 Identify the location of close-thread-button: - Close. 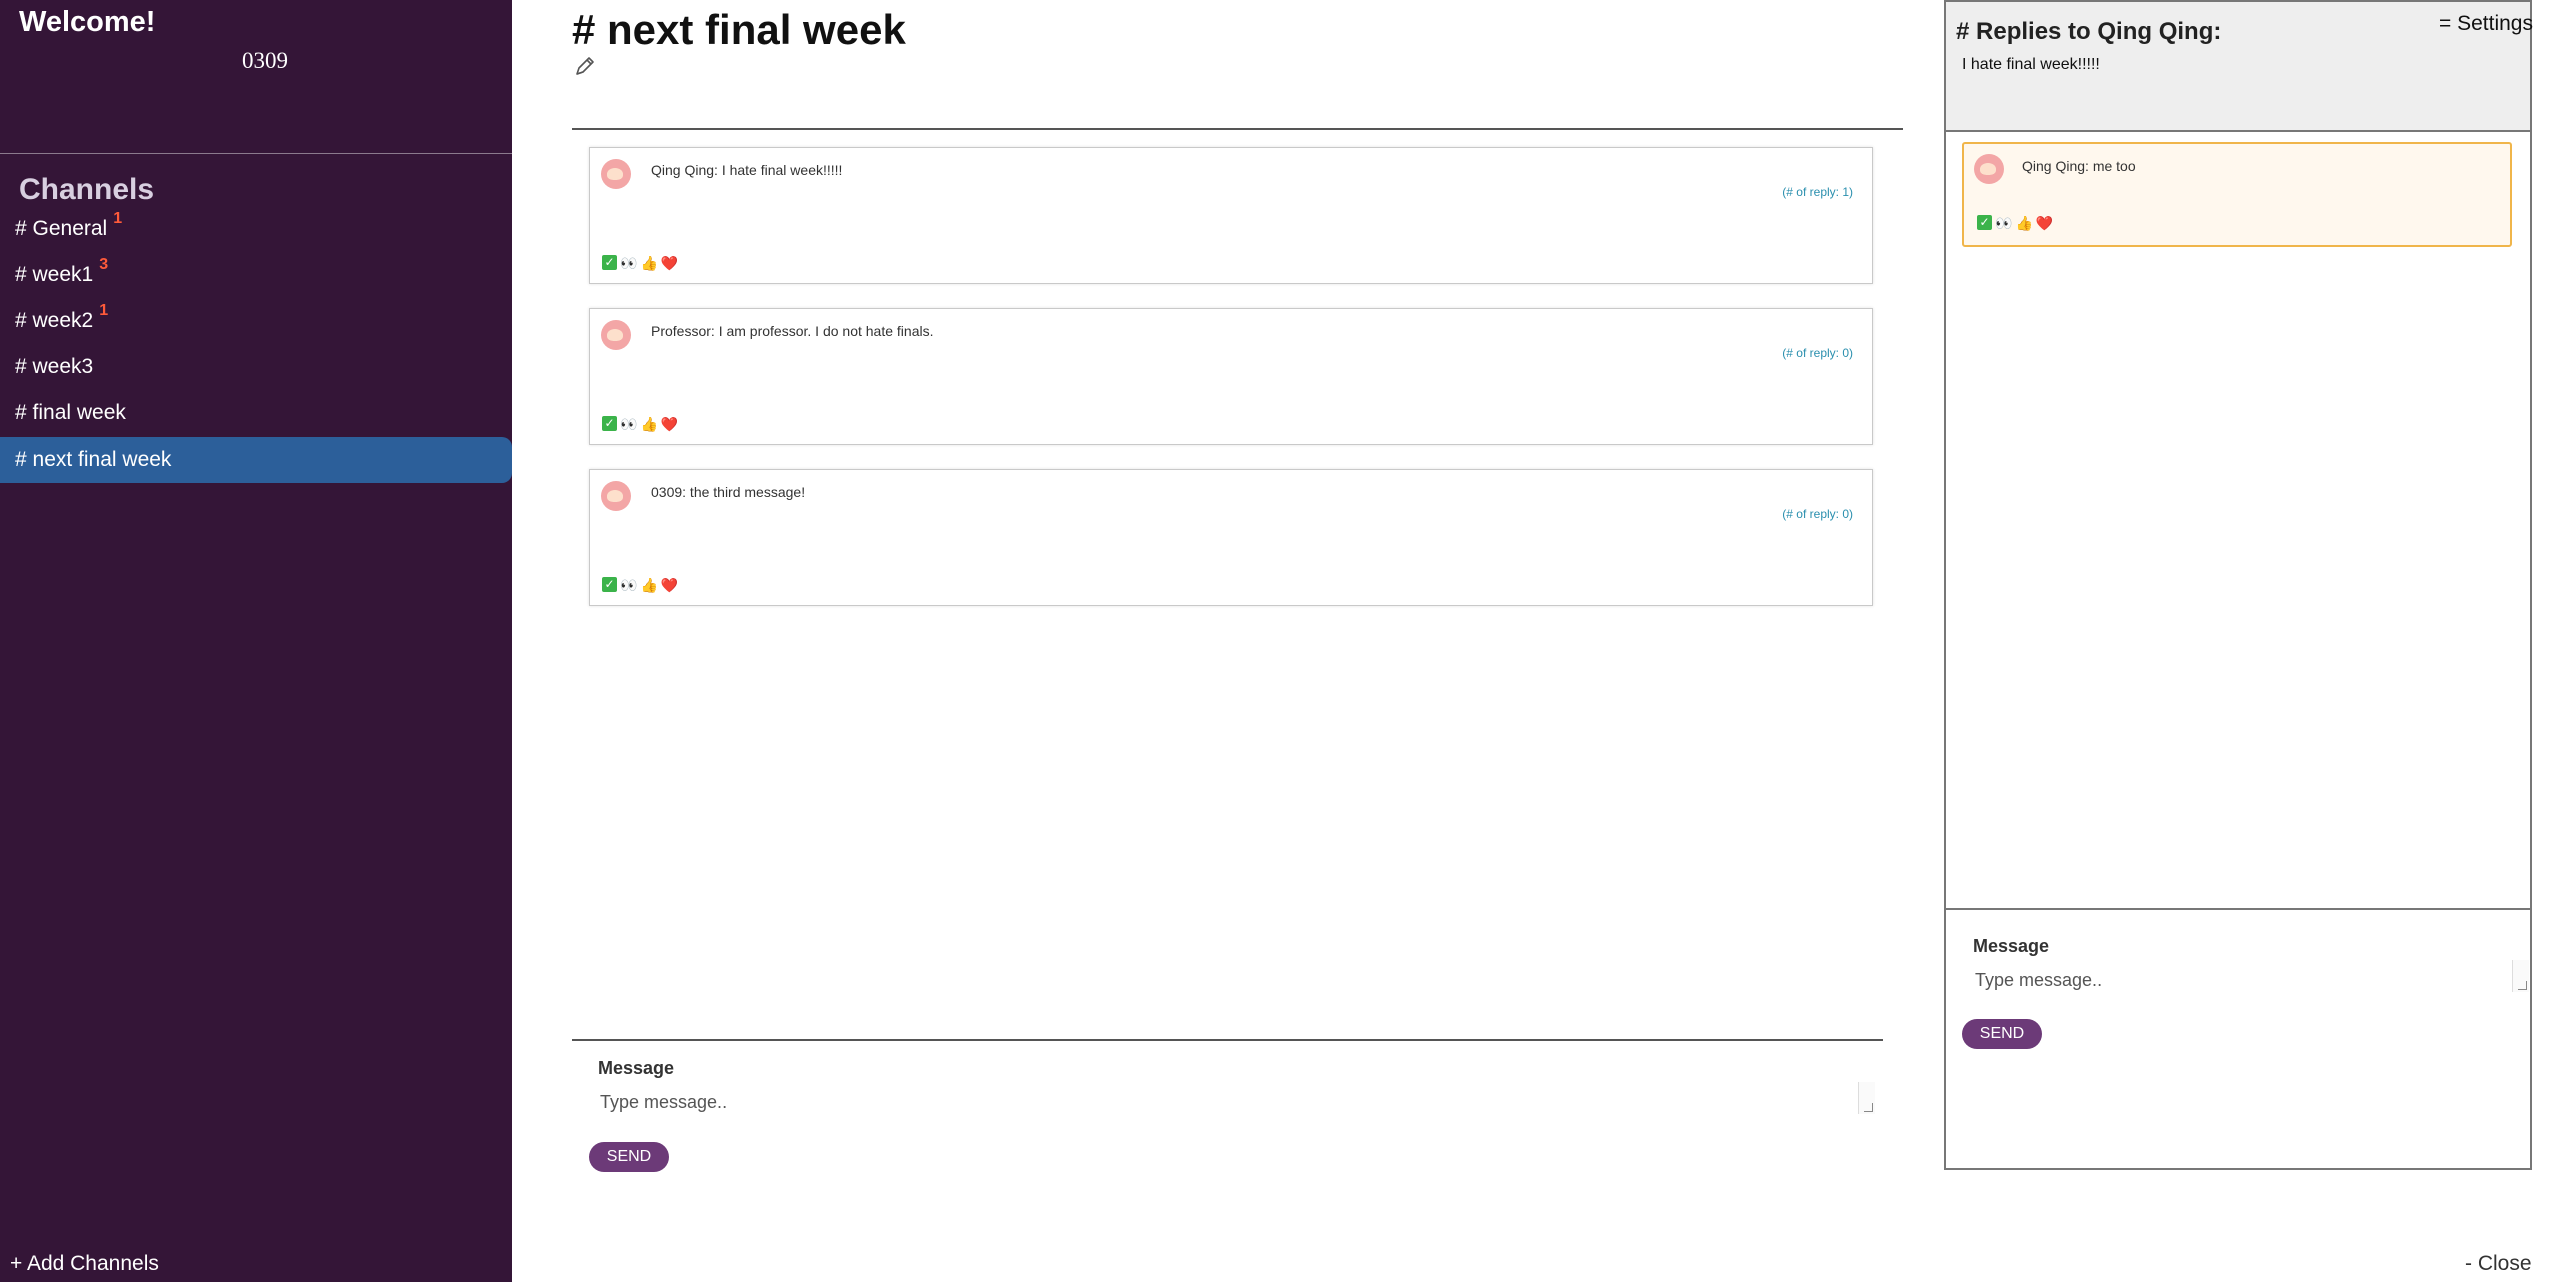
(2498, 1264).